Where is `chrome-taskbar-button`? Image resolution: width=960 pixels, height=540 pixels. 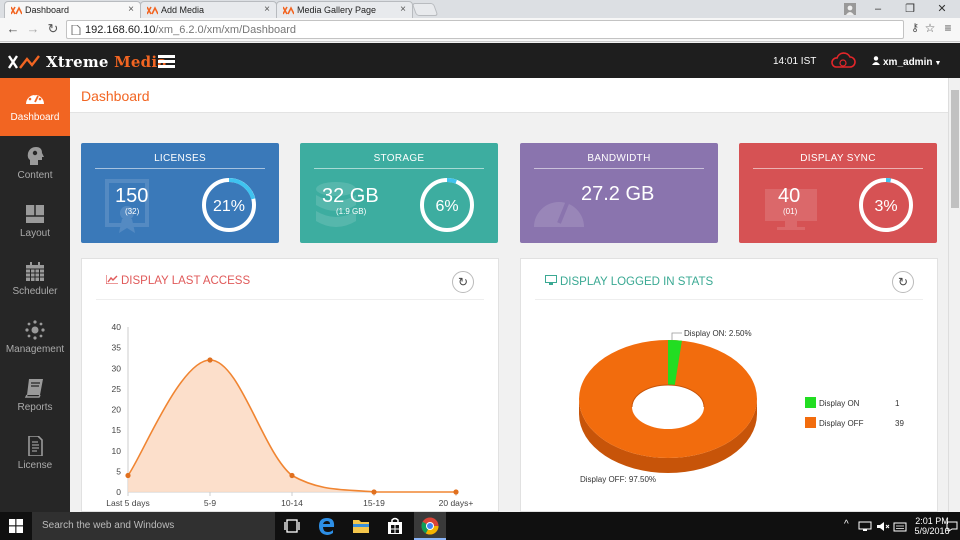
chrome-taskbar-button is located at coordinates (430, 526).